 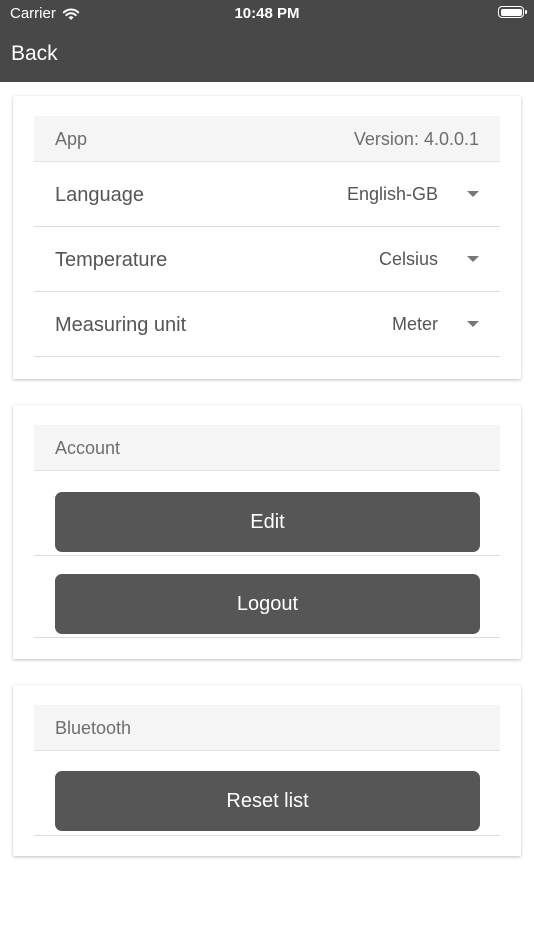 What do you see at coordinates (267, 448) in the screenshot?
I see `account-section-header: Account` at bounding box center [267, 448].